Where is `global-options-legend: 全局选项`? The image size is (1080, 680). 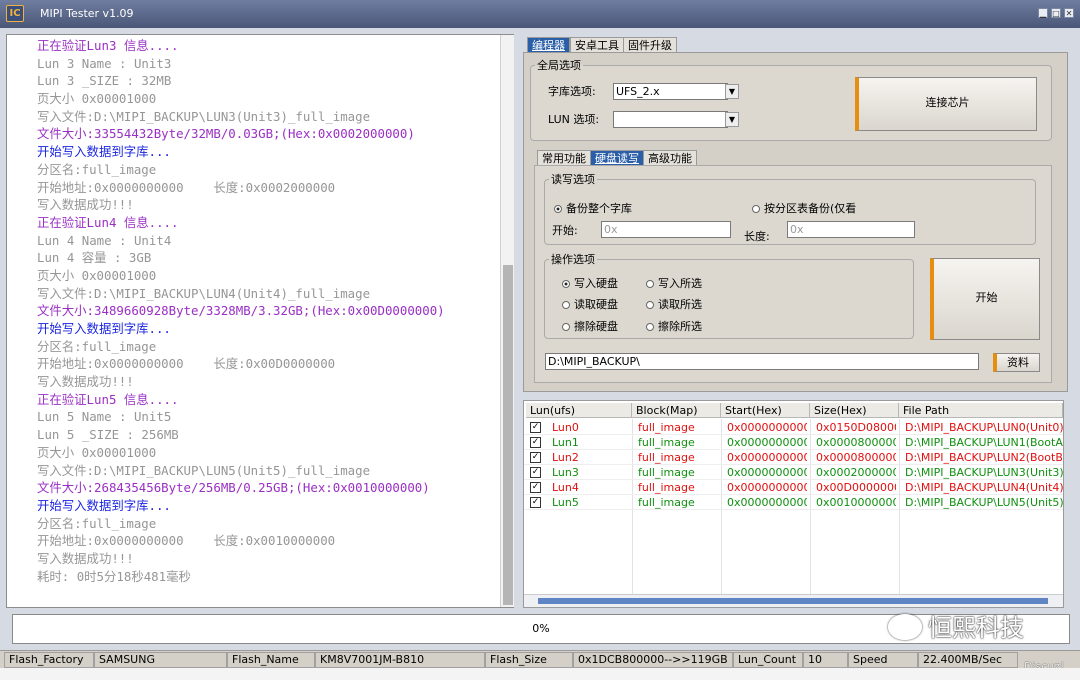
global-options-legend: 全局选项 is located at coordinates (559, 65).